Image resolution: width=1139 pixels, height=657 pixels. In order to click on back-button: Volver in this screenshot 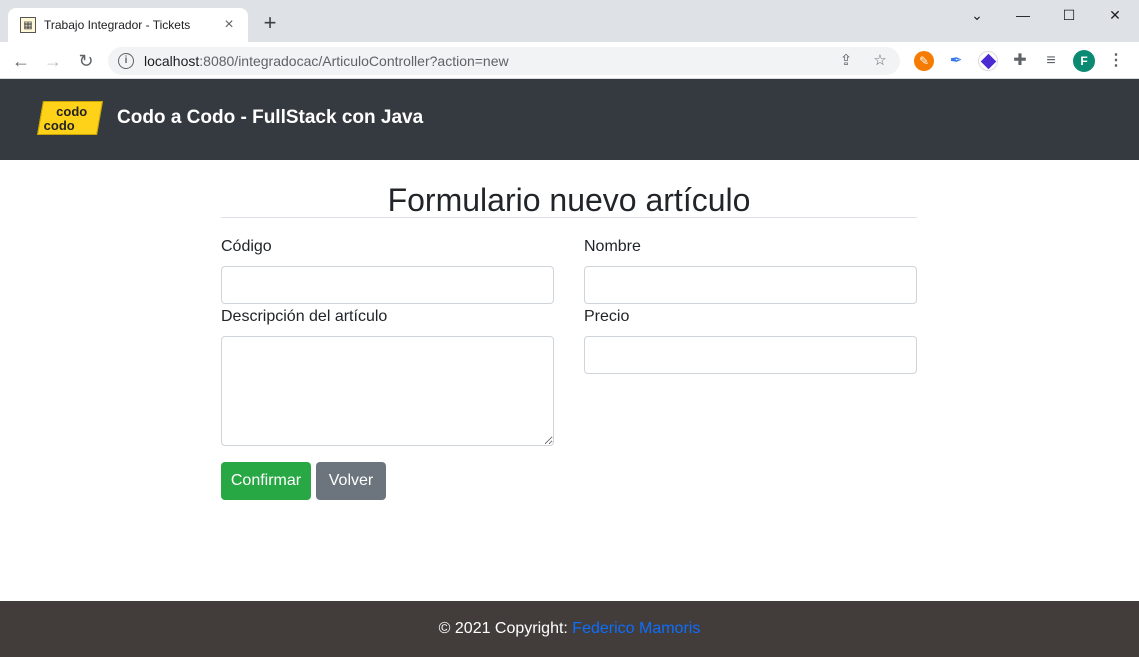, I will do `click(351, 481)`.